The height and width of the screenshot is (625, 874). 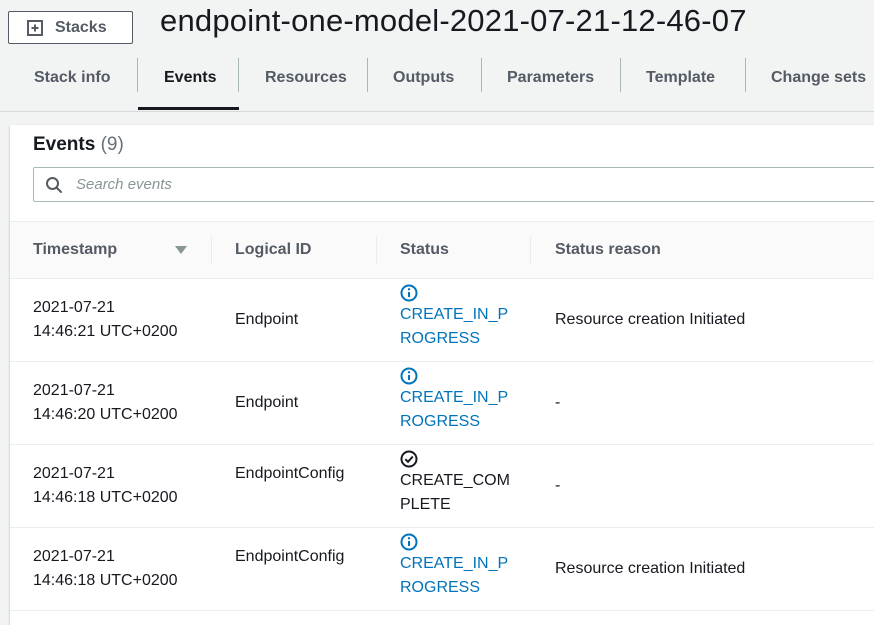 What do you see at coordinates (303, 77) in the screenshot?
I see `tab-resources: Resources` at bounding box center [303, 77].